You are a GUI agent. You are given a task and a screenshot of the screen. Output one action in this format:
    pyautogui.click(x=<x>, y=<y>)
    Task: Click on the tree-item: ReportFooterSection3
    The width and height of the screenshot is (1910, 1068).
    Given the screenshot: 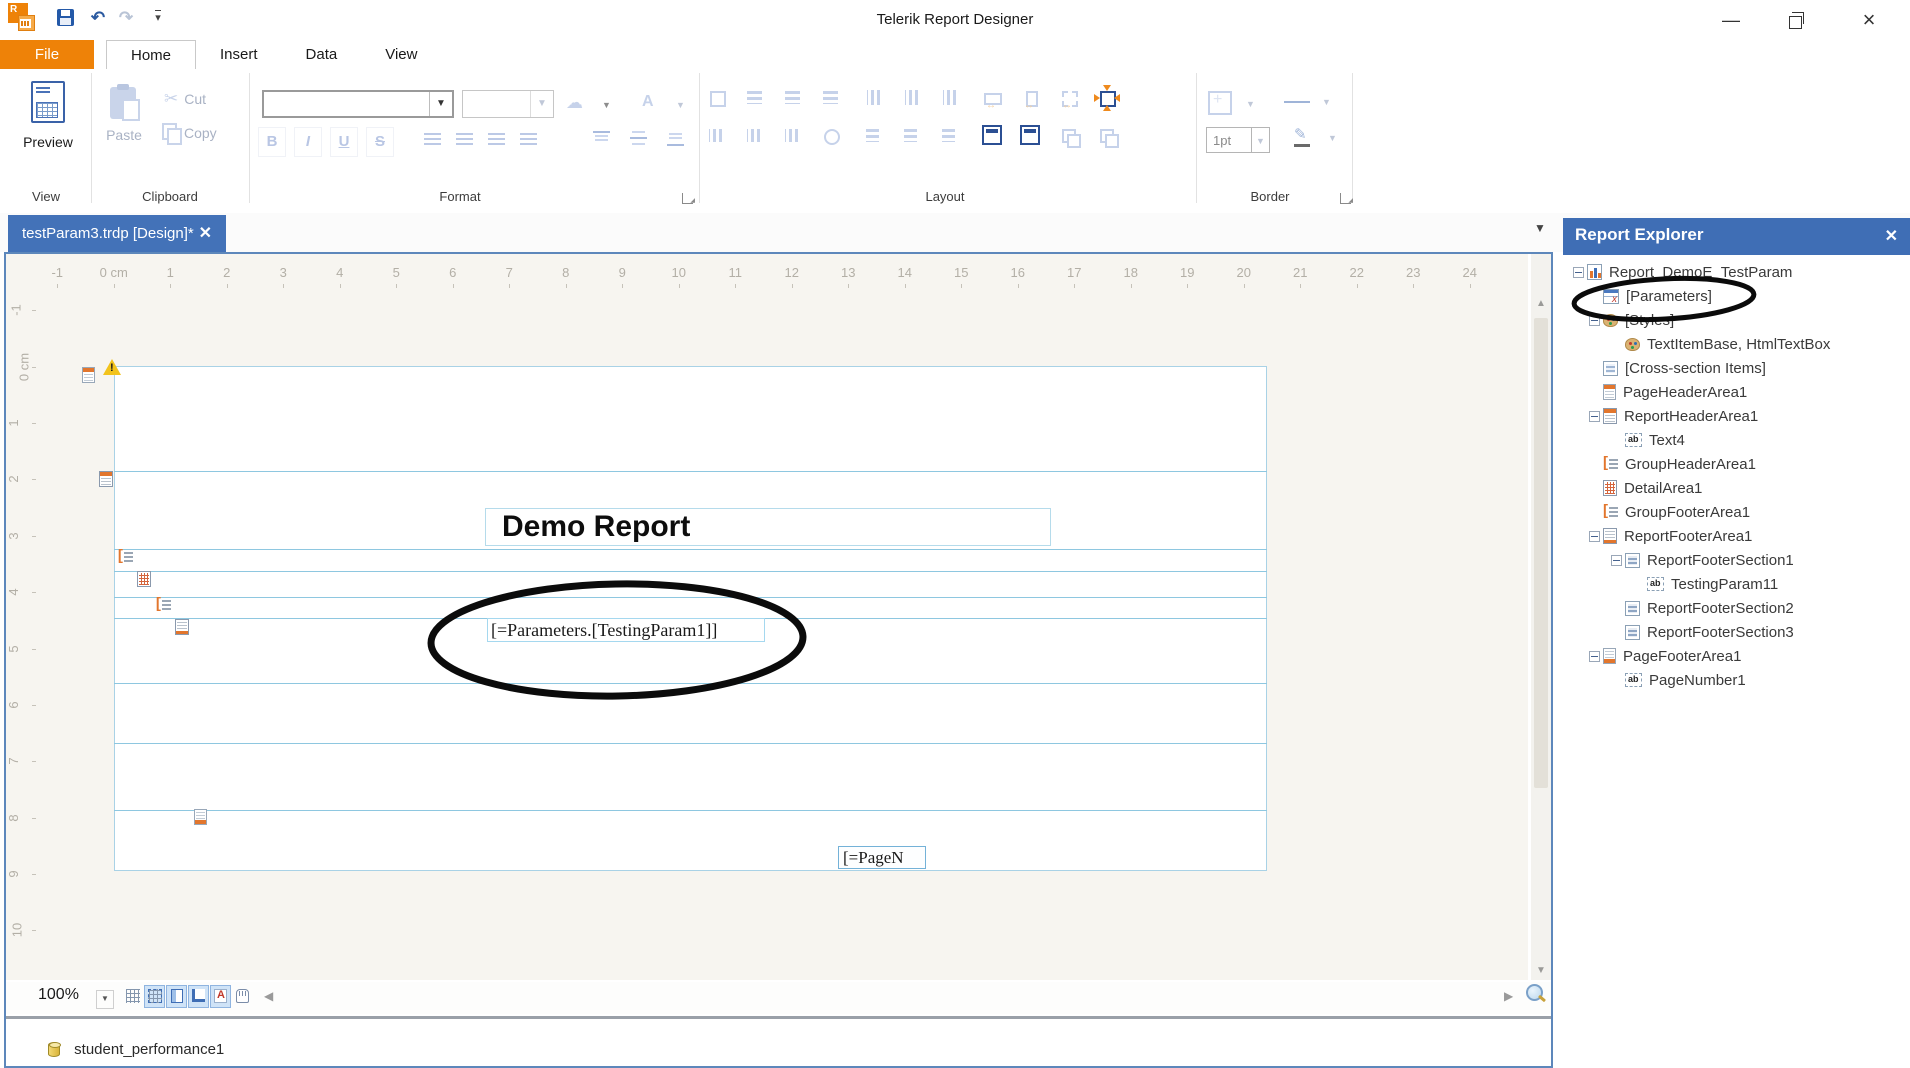 What is the action you would take?
    pyautogui.click(x=1736, y=632)
    